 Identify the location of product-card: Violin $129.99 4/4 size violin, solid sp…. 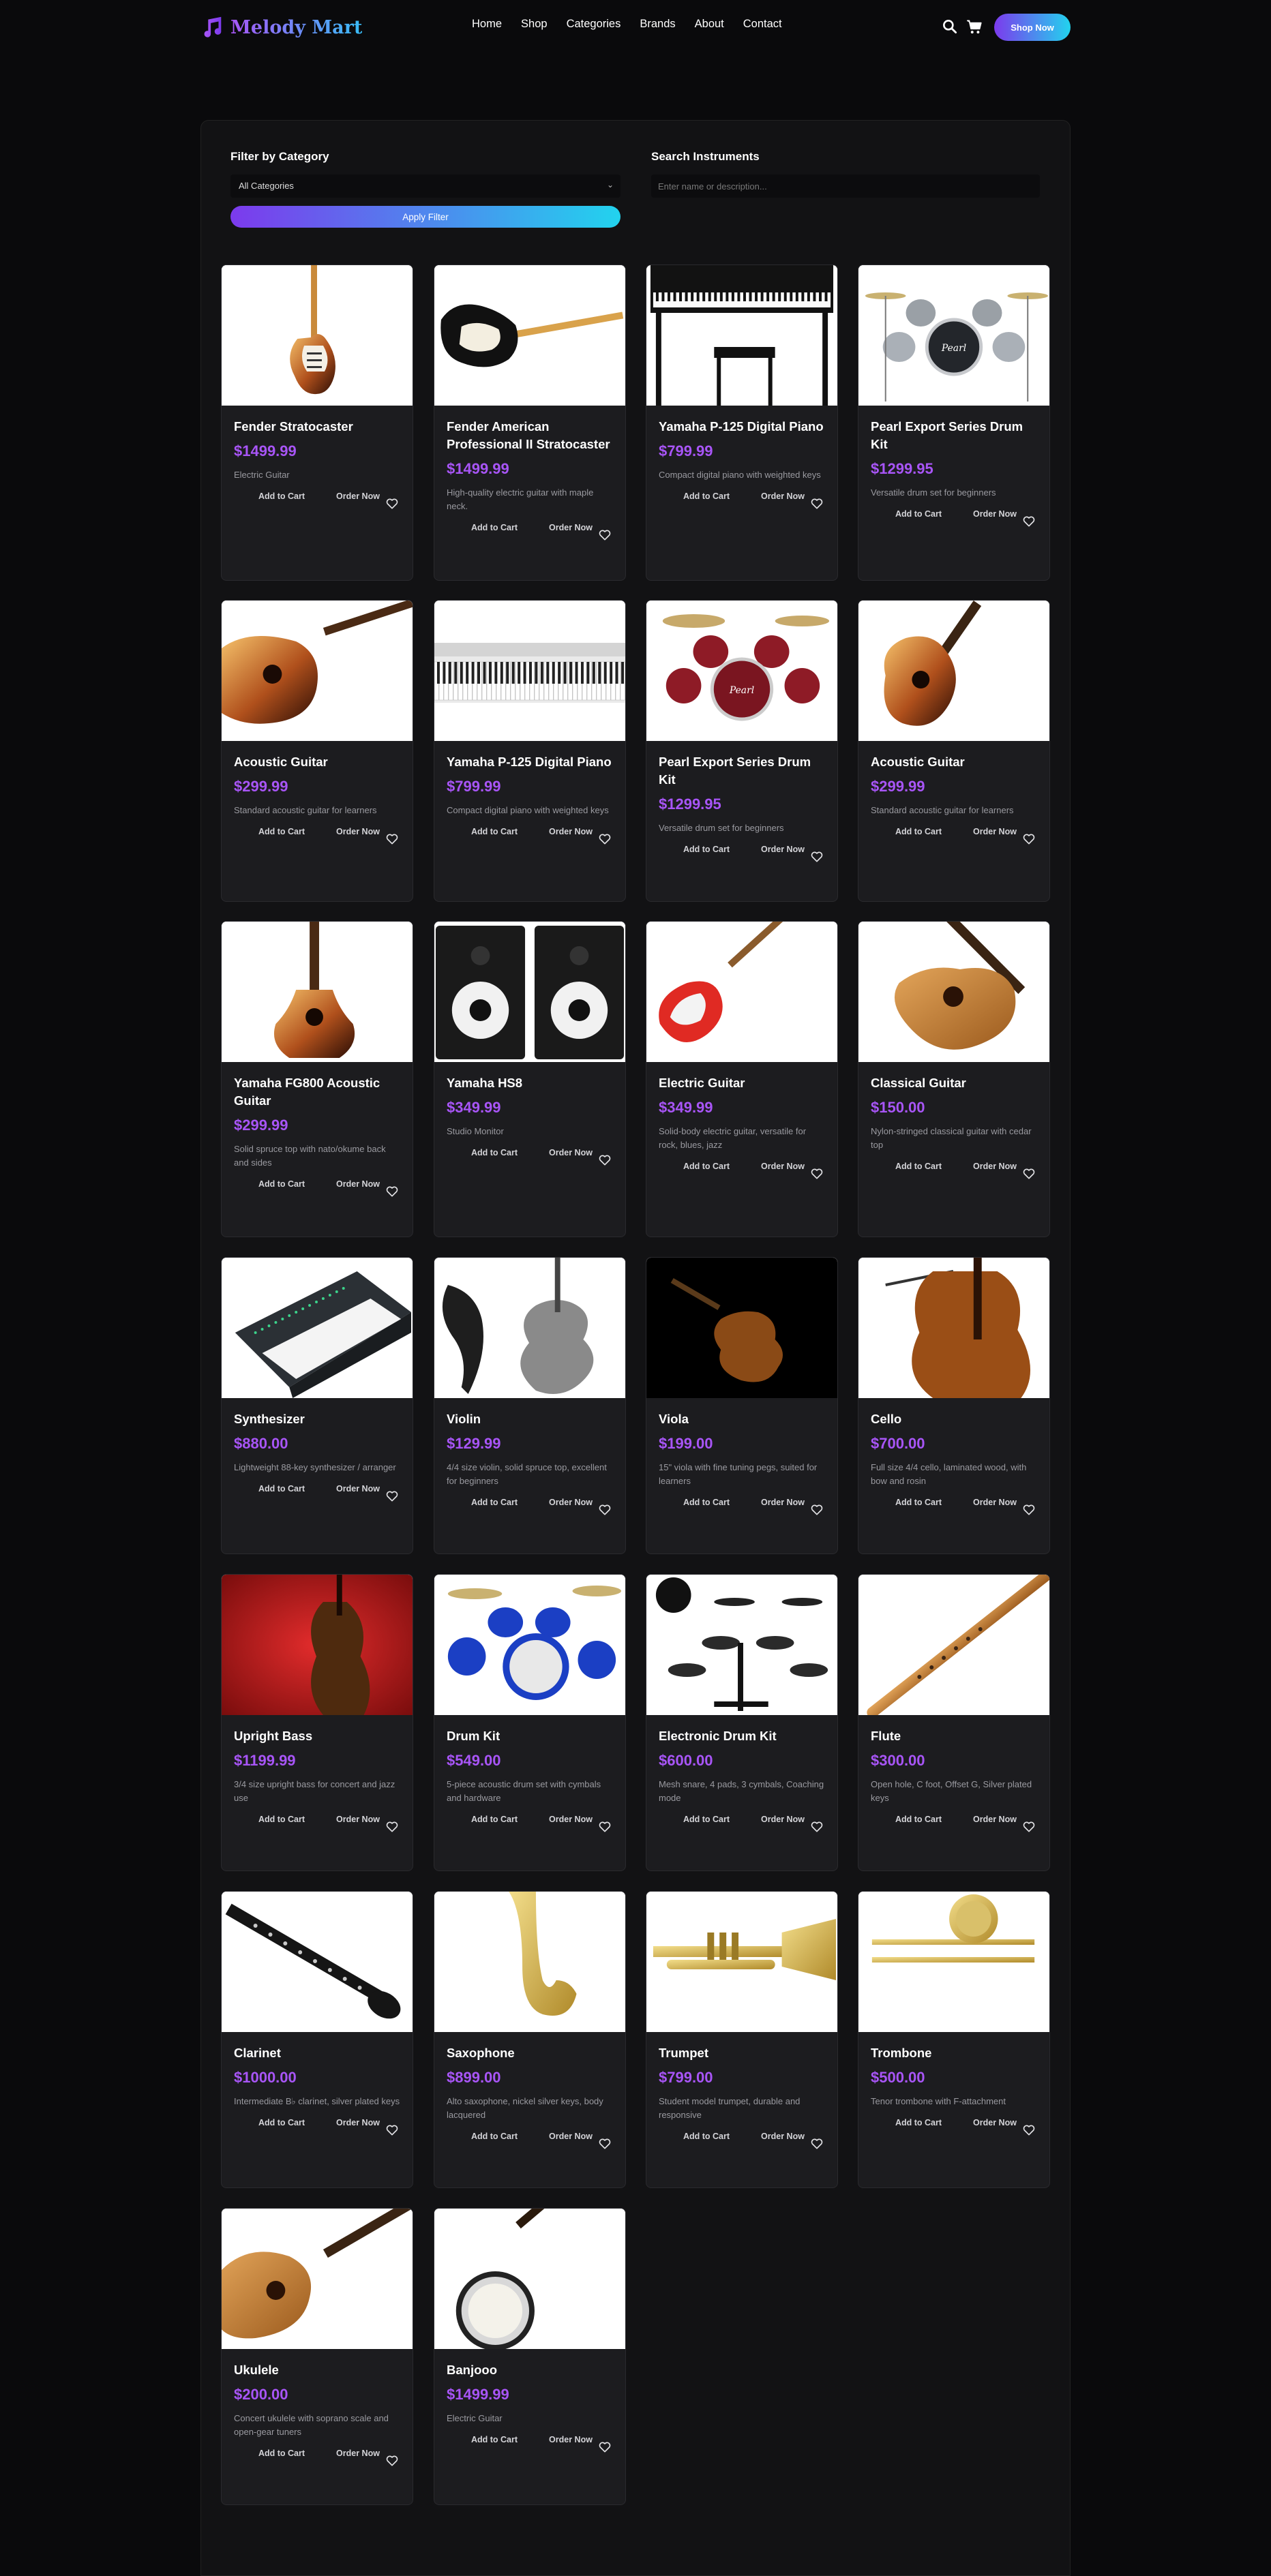
(530, 1405).